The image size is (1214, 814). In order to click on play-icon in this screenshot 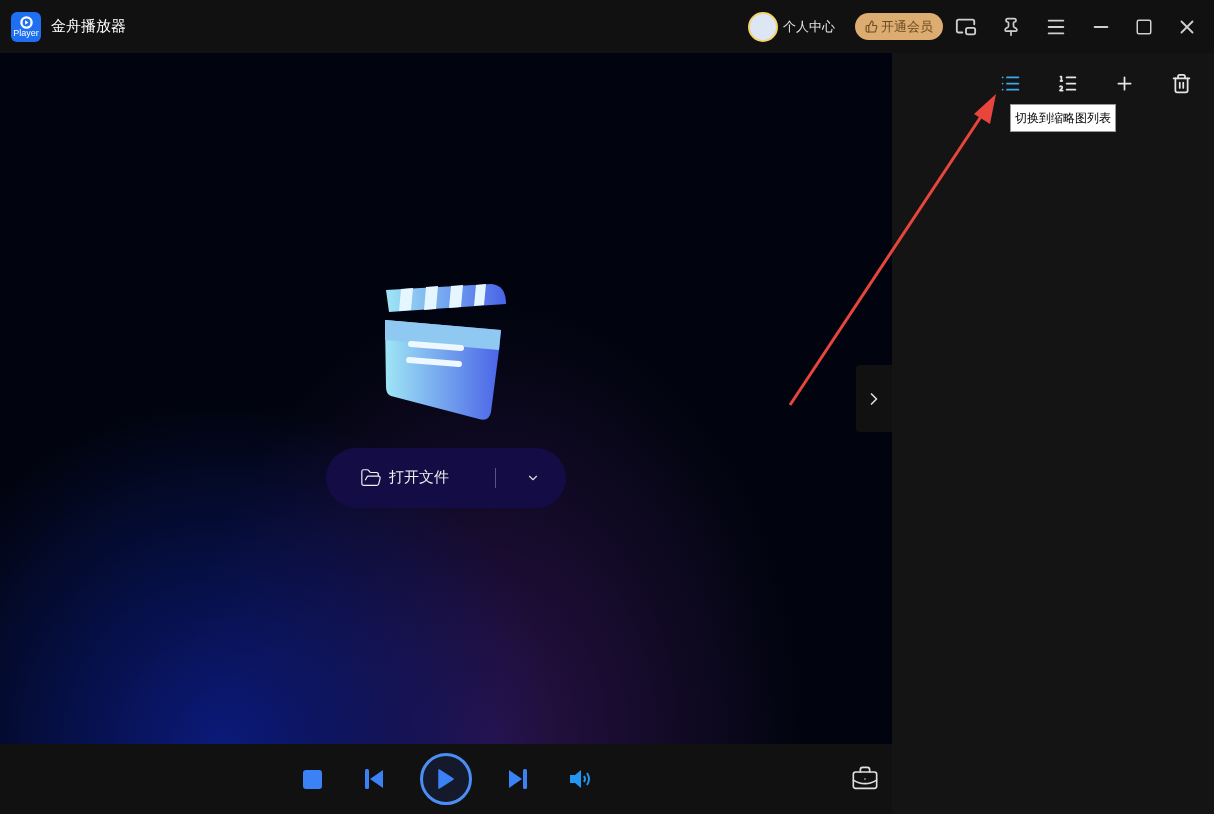, I will do `click(446, 779)`.